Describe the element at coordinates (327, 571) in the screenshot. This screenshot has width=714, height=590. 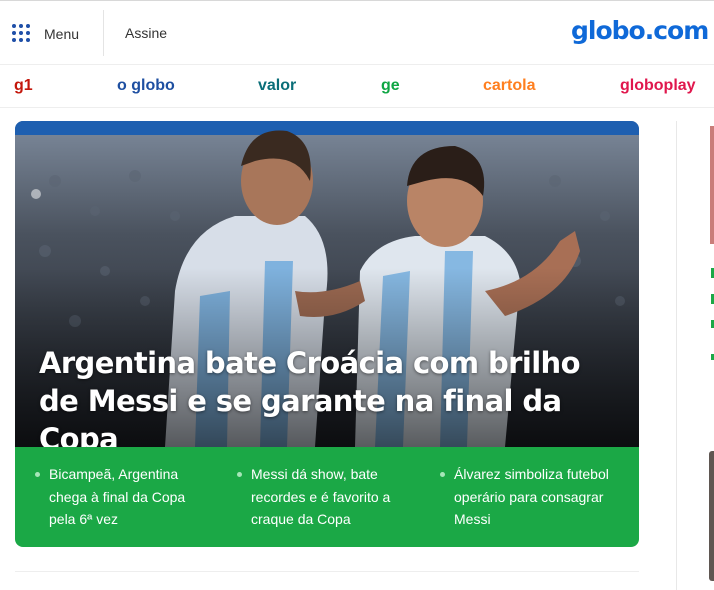
I see `section-divider` at that location.